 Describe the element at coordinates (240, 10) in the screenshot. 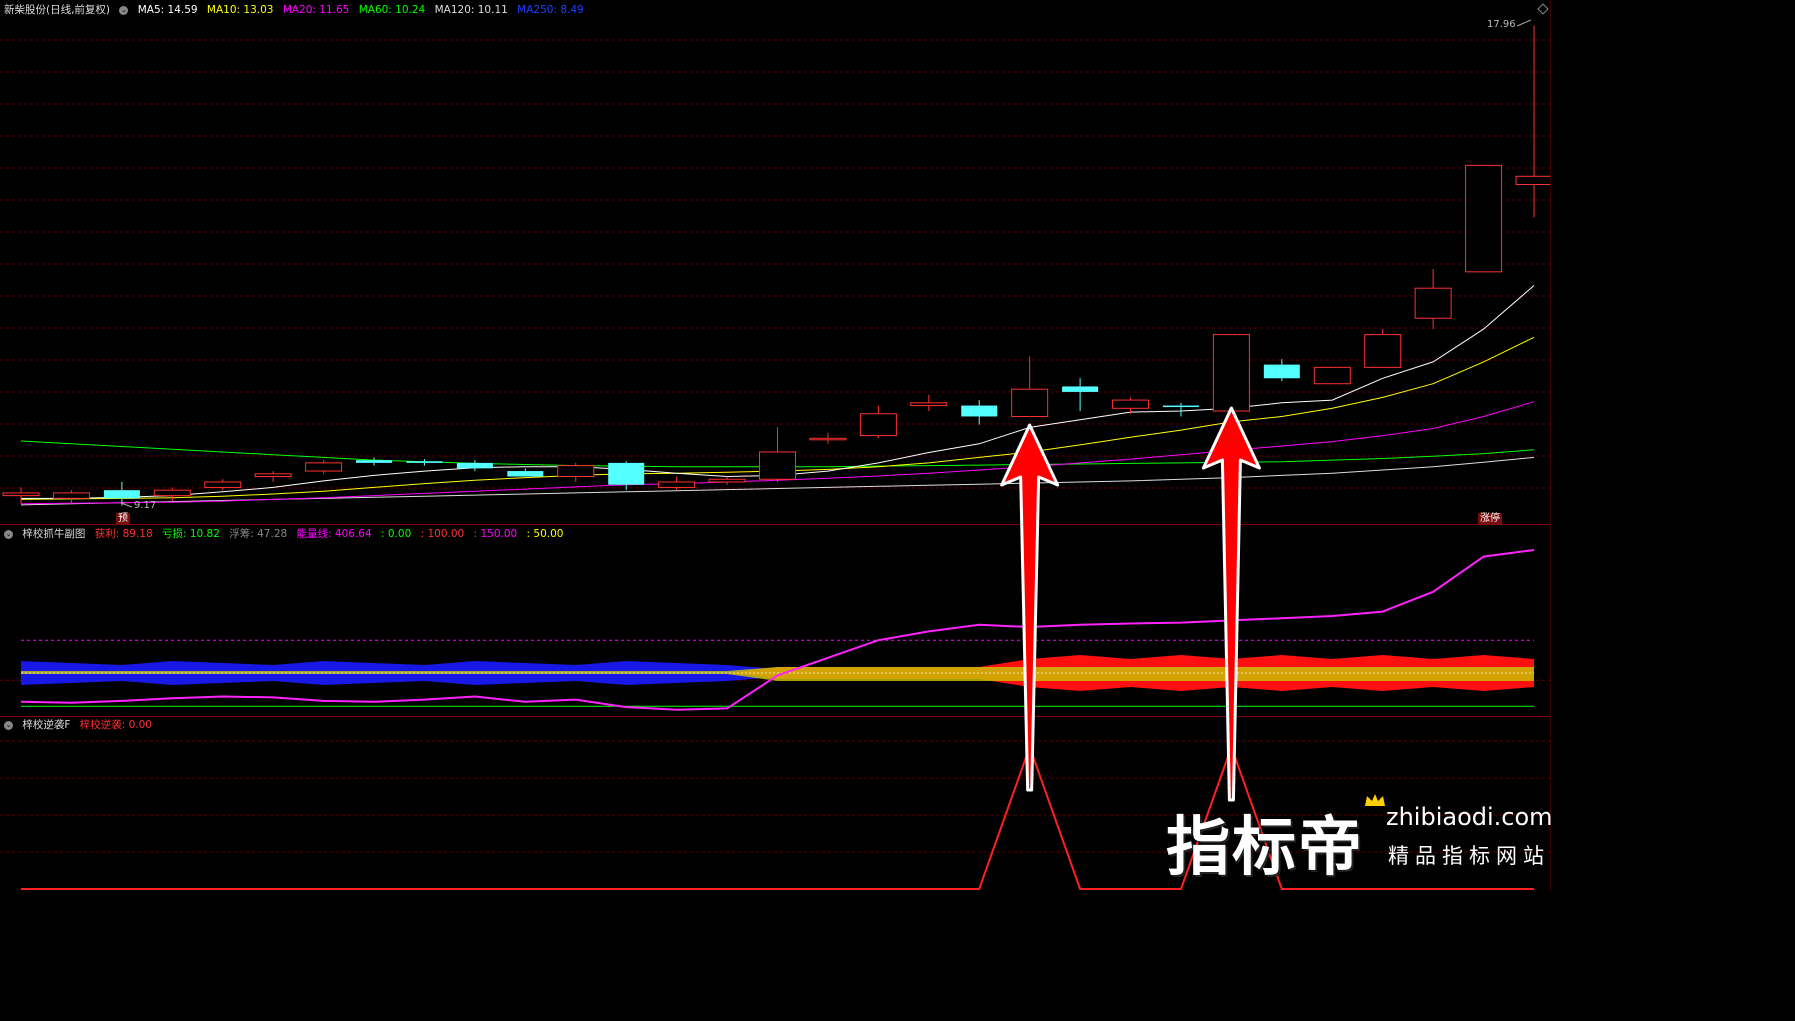

I see `ma10-label: MA10: 13.03` at that location.